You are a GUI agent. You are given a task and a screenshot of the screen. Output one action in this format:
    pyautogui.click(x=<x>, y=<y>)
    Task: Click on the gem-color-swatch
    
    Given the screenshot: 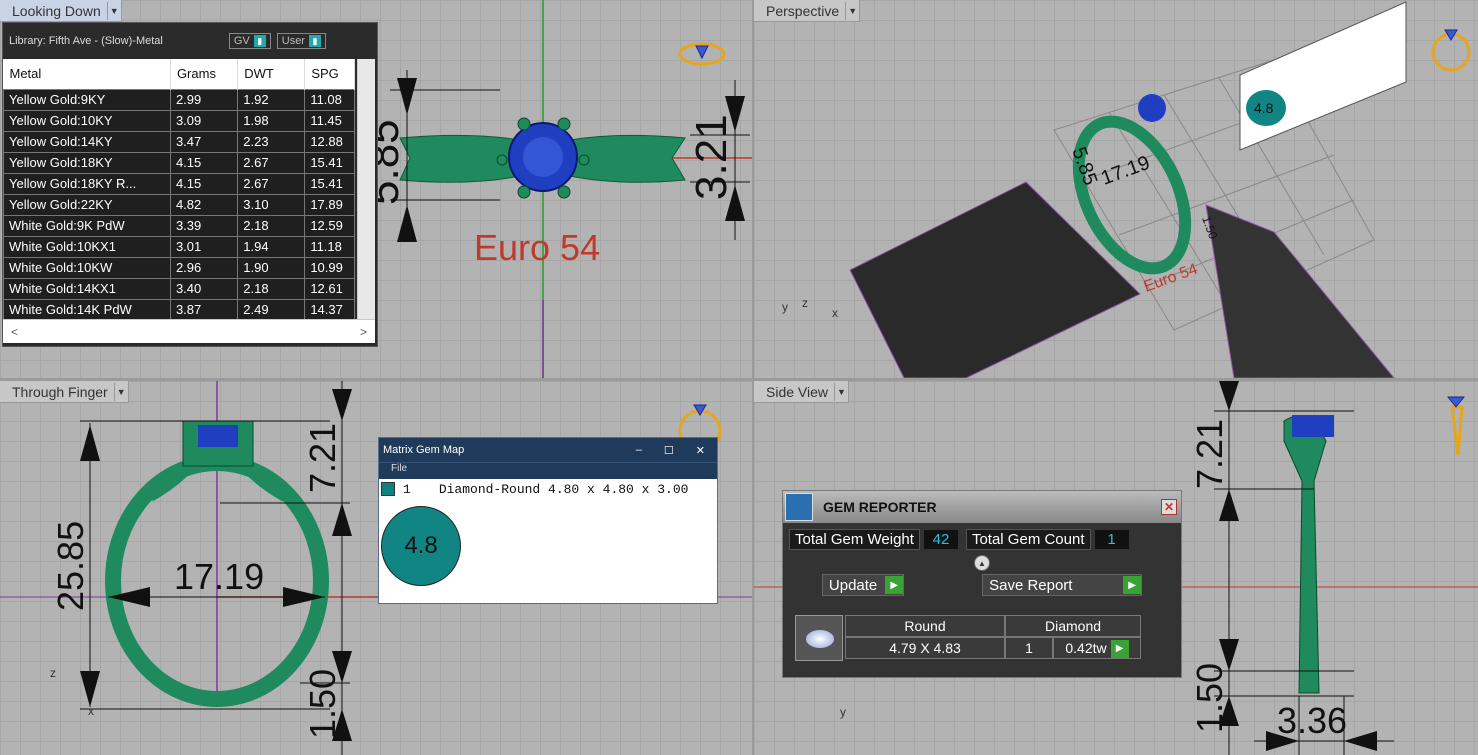 What is the action you would take?
    pyautogui.click(x=388, y=489)
    